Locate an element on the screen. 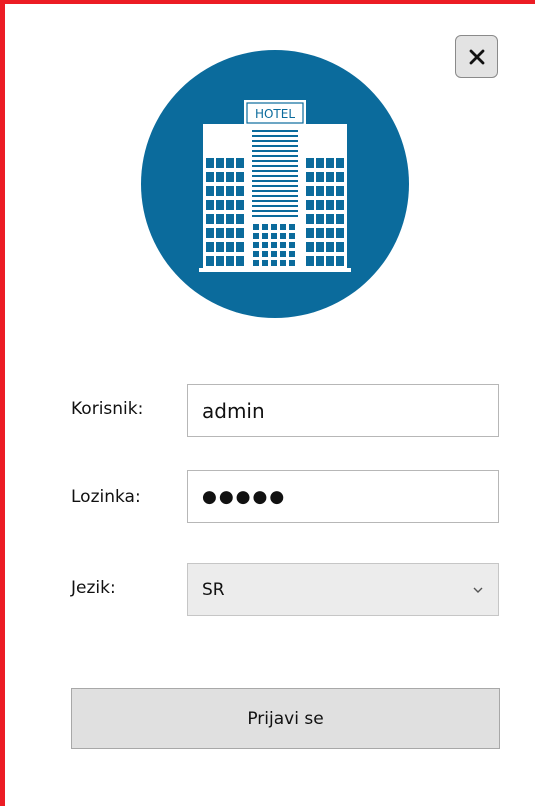 The image size is (535, 806). password-label: Lozinka: is located at coordinates (106, 497).